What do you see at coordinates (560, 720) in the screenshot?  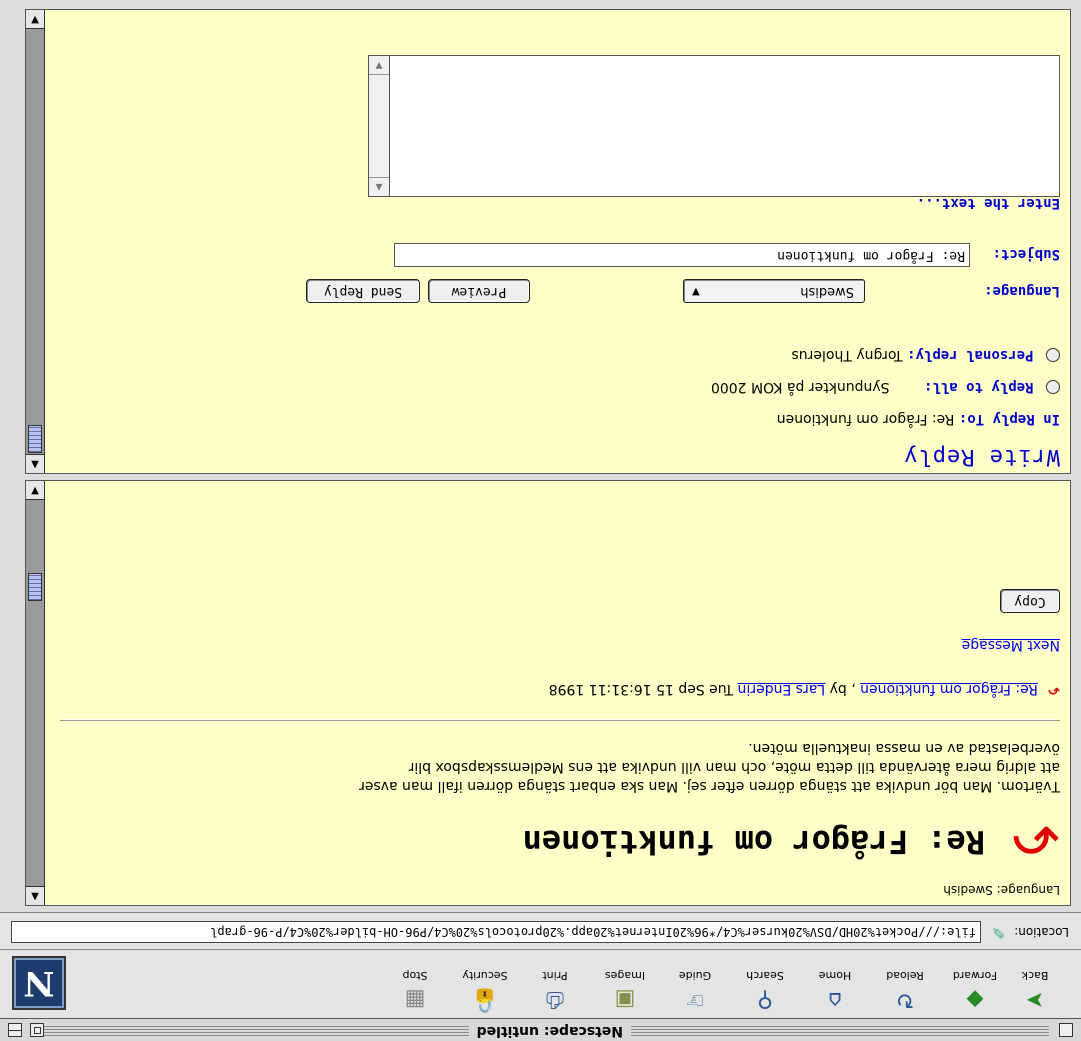 I see `divider` at bounding box center [560, 720].